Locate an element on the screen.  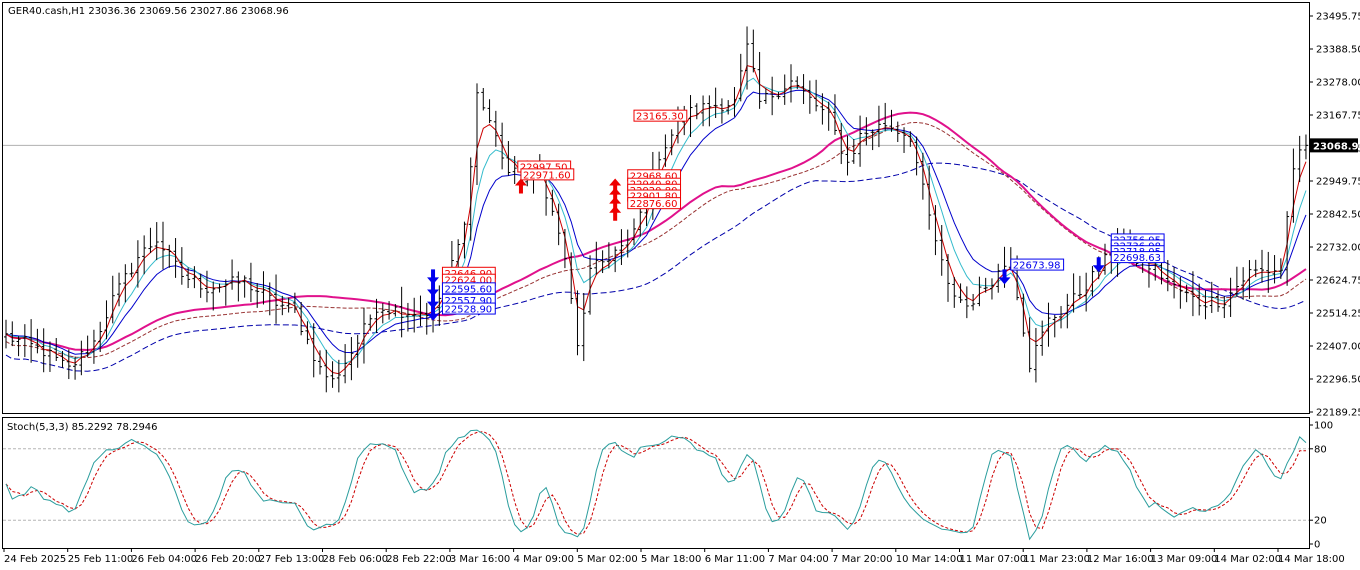
price-tick-label: 22842.50 is located at coordinates (1338, 215).